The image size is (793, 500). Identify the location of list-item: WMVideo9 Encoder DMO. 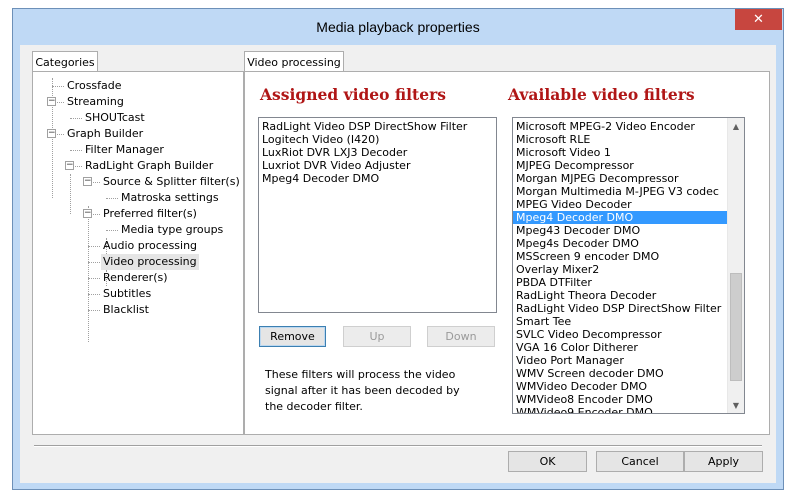
(621, 409).